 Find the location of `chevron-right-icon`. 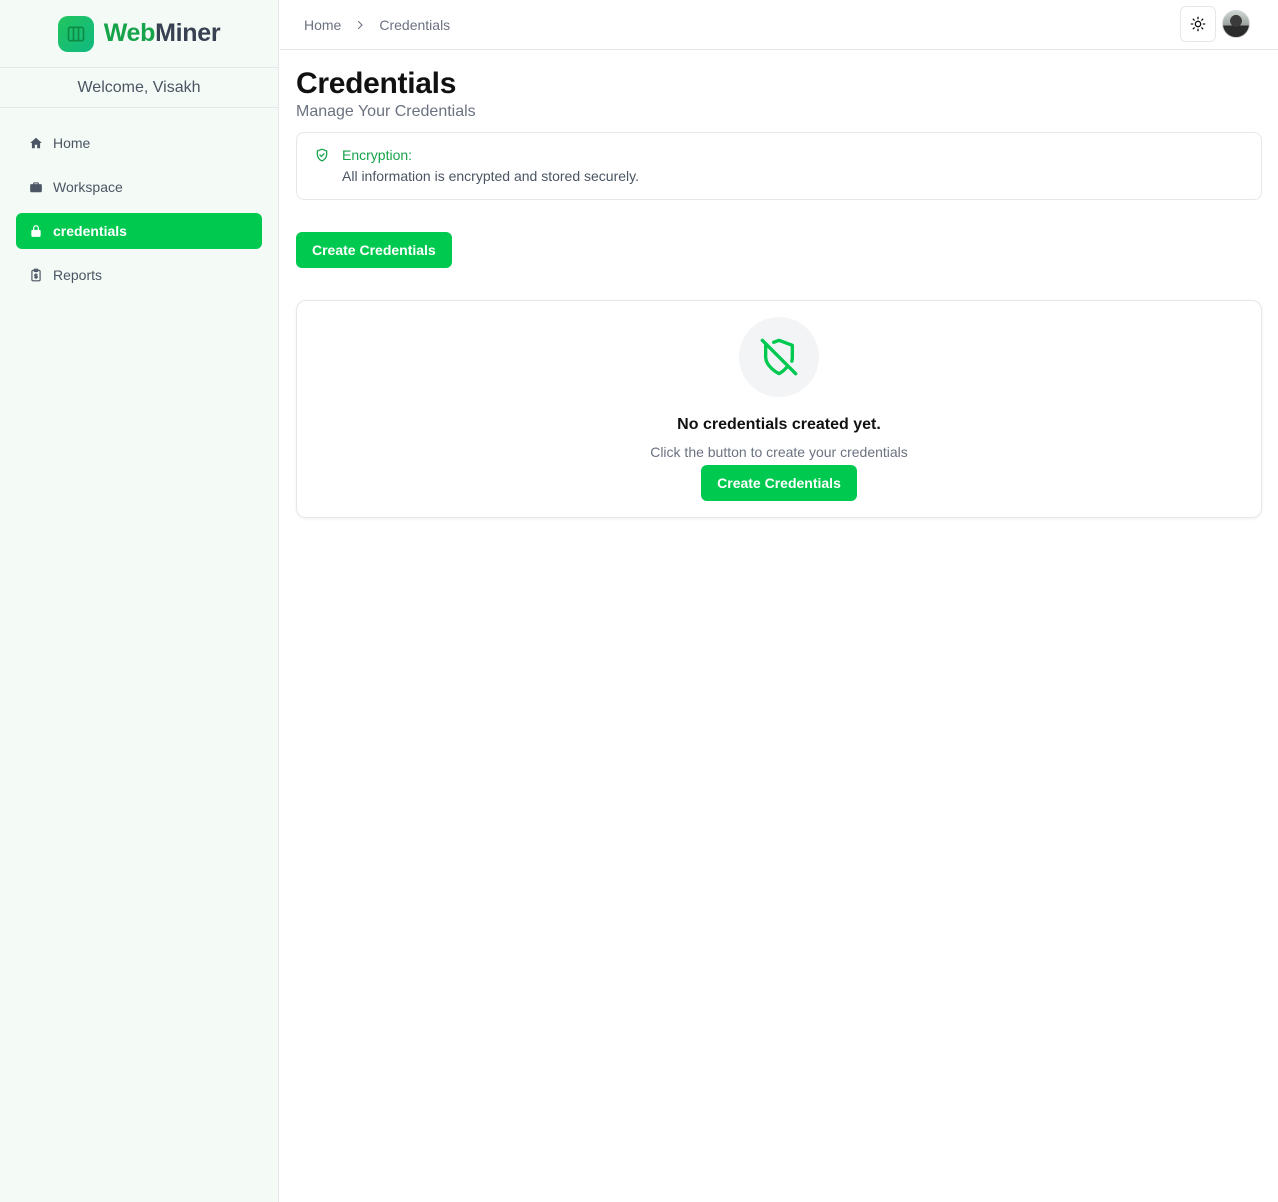

chevron-right-icon is located at coordinates (360, 25).